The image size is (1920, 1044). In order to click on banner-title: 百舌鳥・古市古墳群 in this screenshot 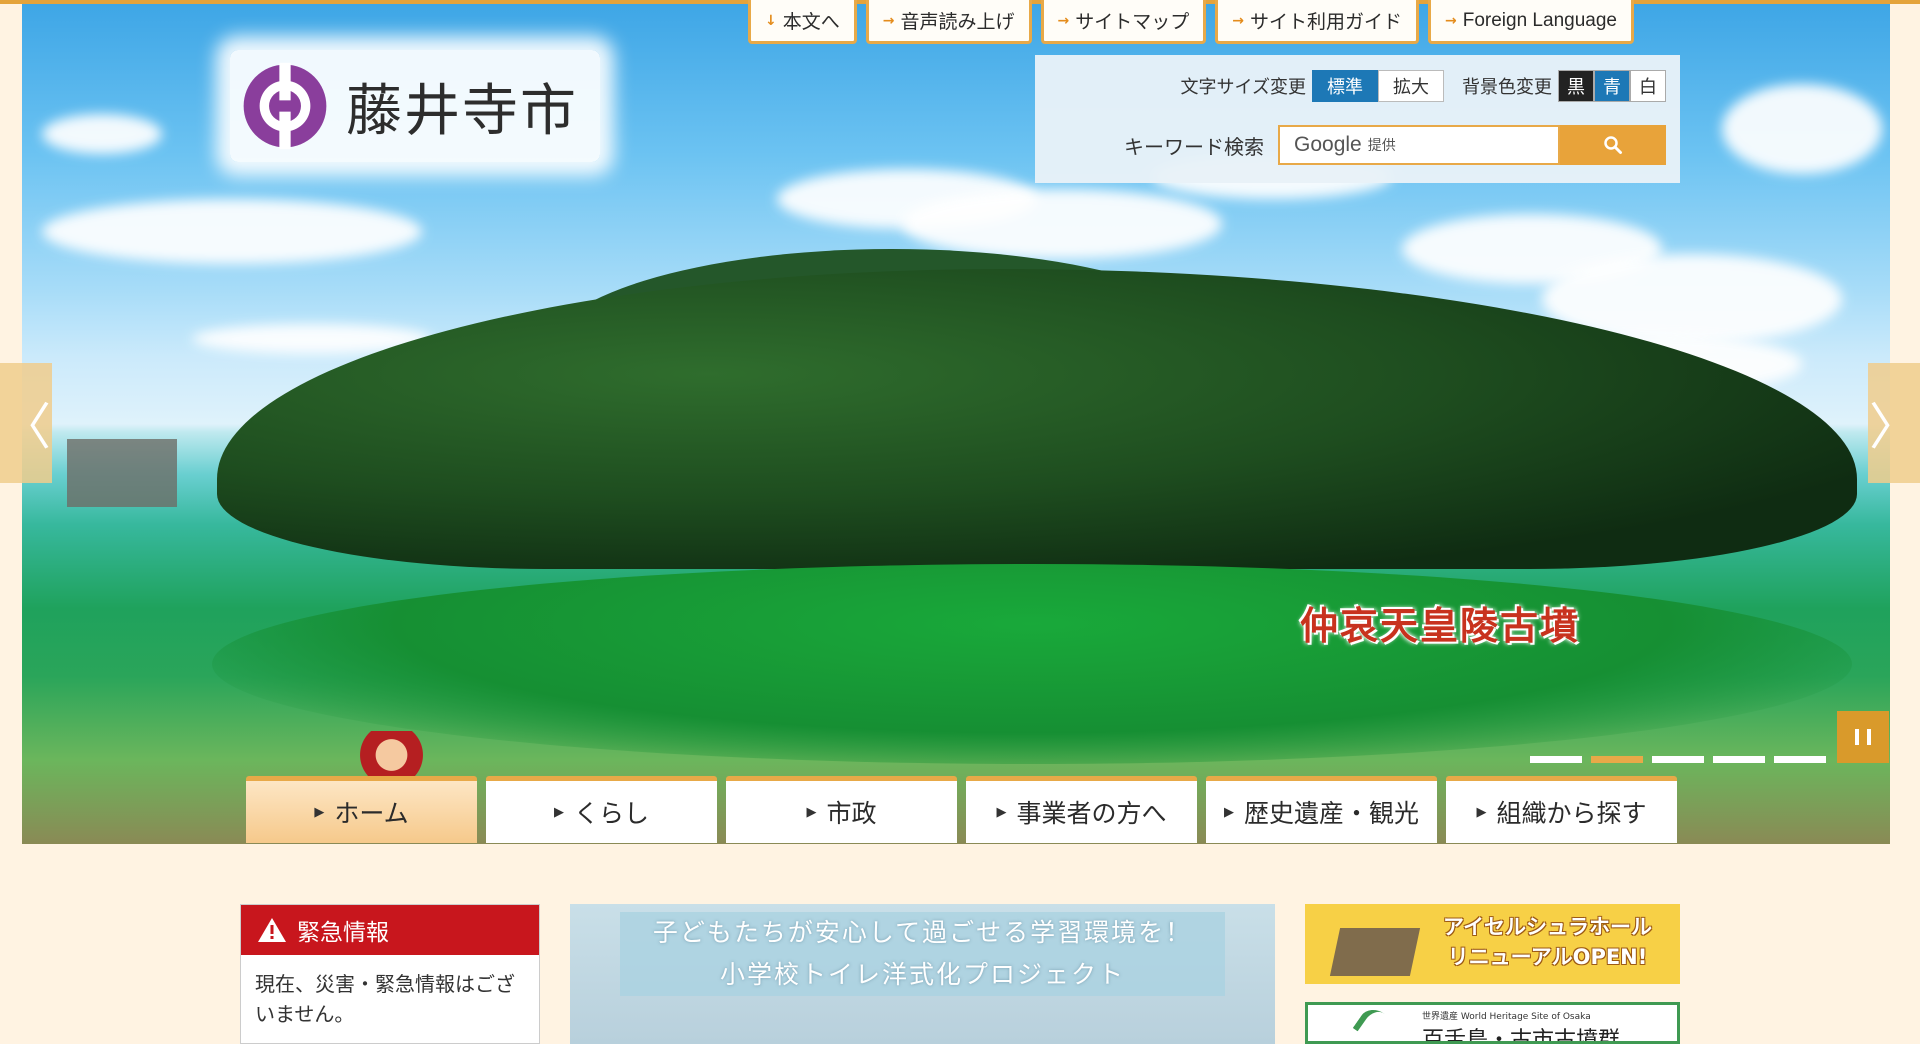, I will do `click(1521, 1036)`.